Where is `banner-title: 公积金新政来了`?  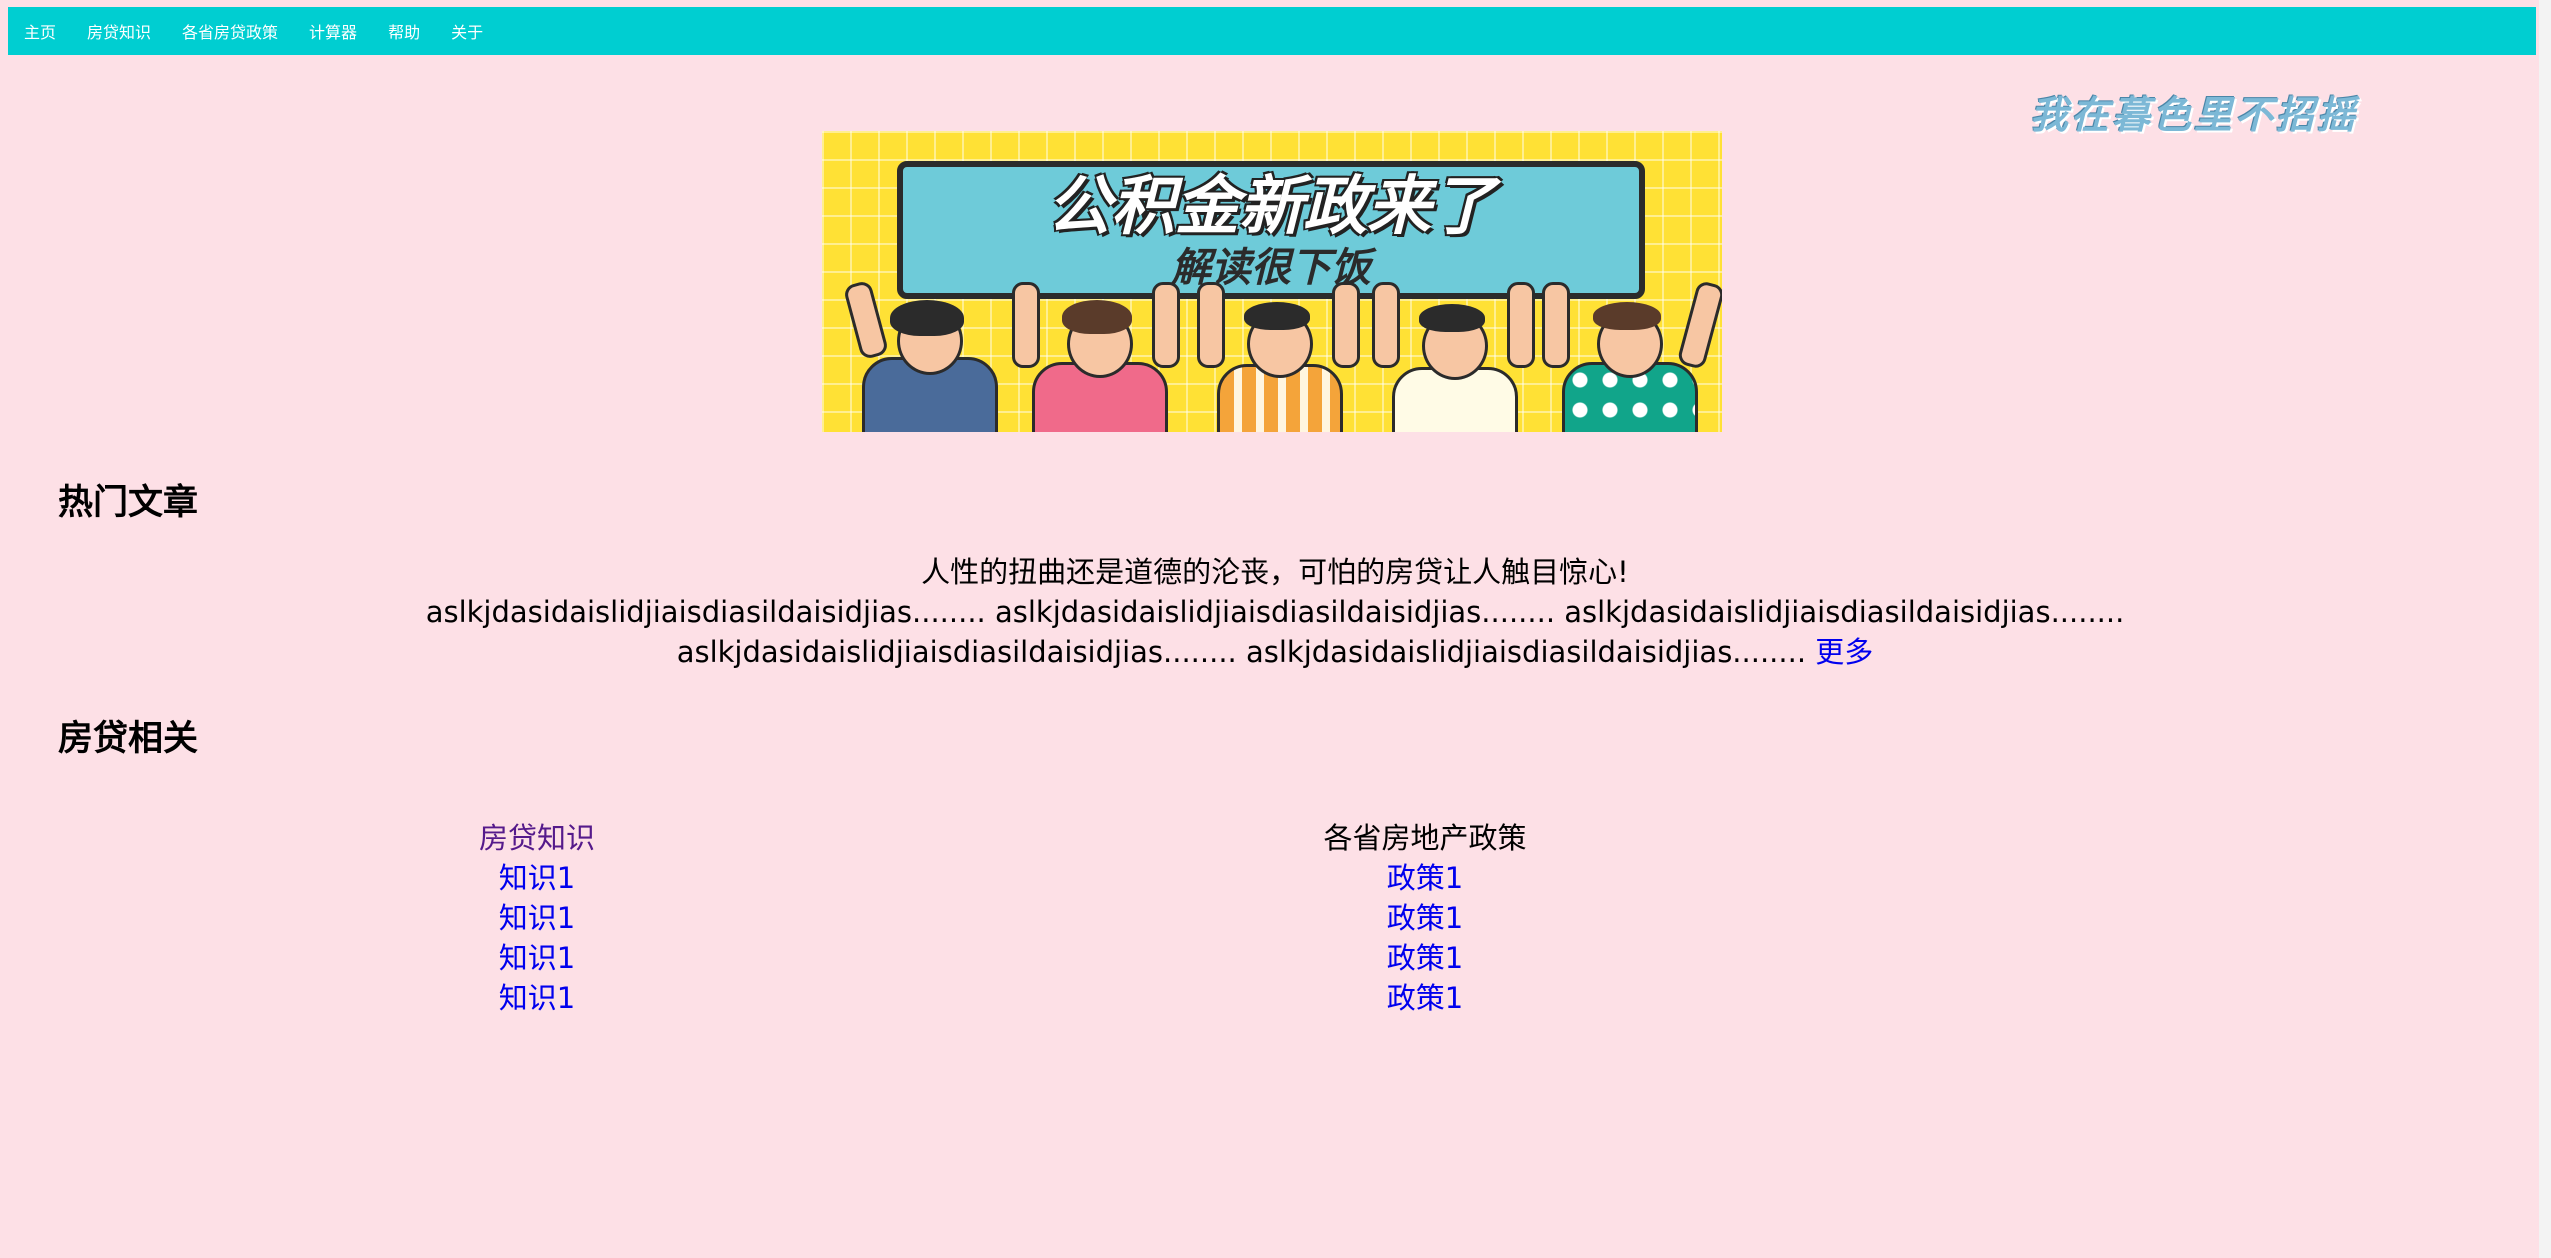 banner-title: 公积金新政来了 is located at coordinates (1271, 207).